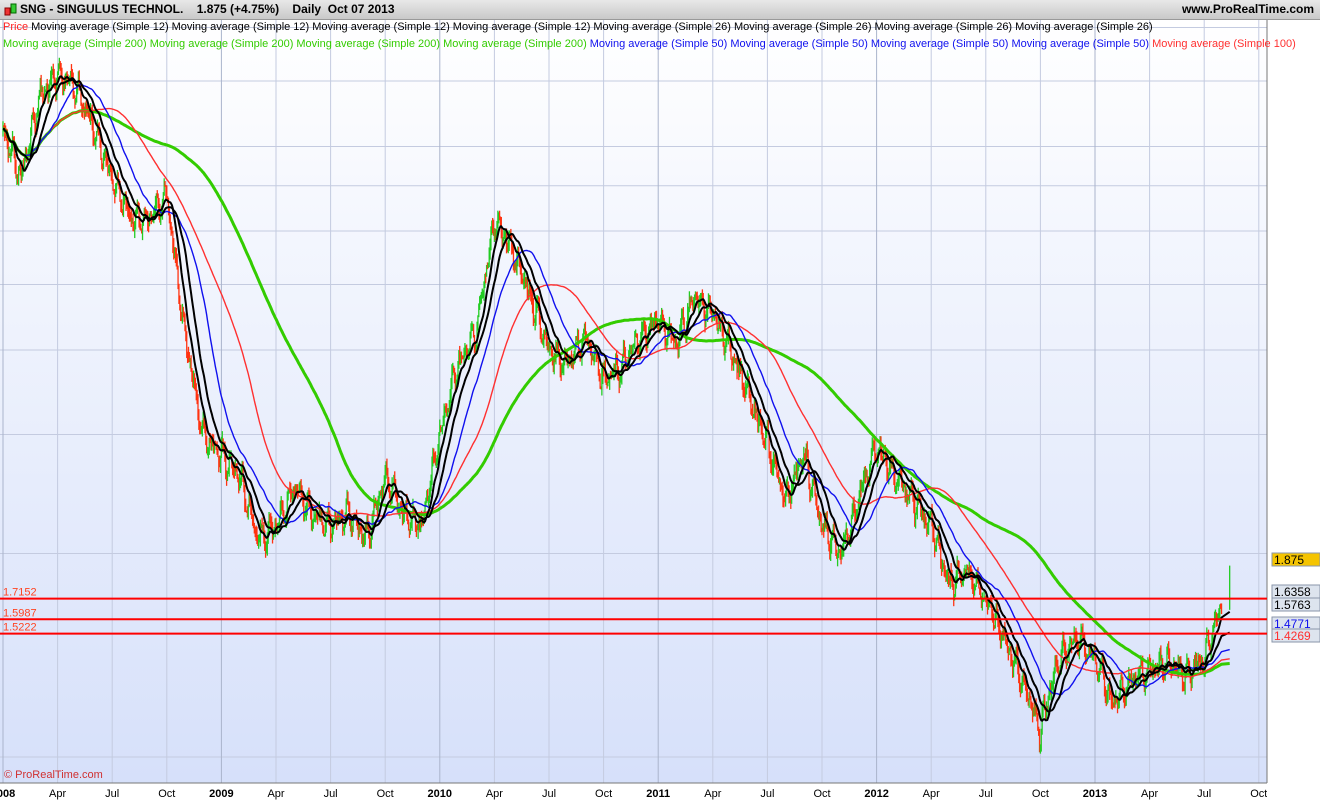 The width and height of the screenshot is (1320, 800). Describe the element at coordinates (7, 794) in the screenshot. I see `x-tick-label: 2008` at that location.